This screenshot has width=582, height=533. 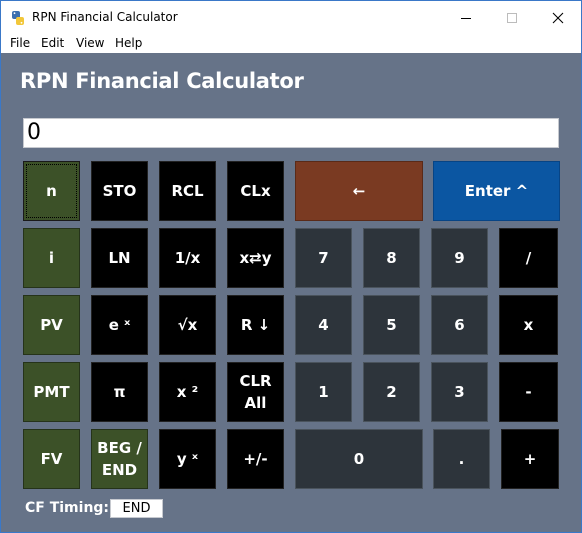 What do you see at coordinates (291, 133) in the screenshot?
I see `calculator-display: 0` at bounding box center [291, 133].